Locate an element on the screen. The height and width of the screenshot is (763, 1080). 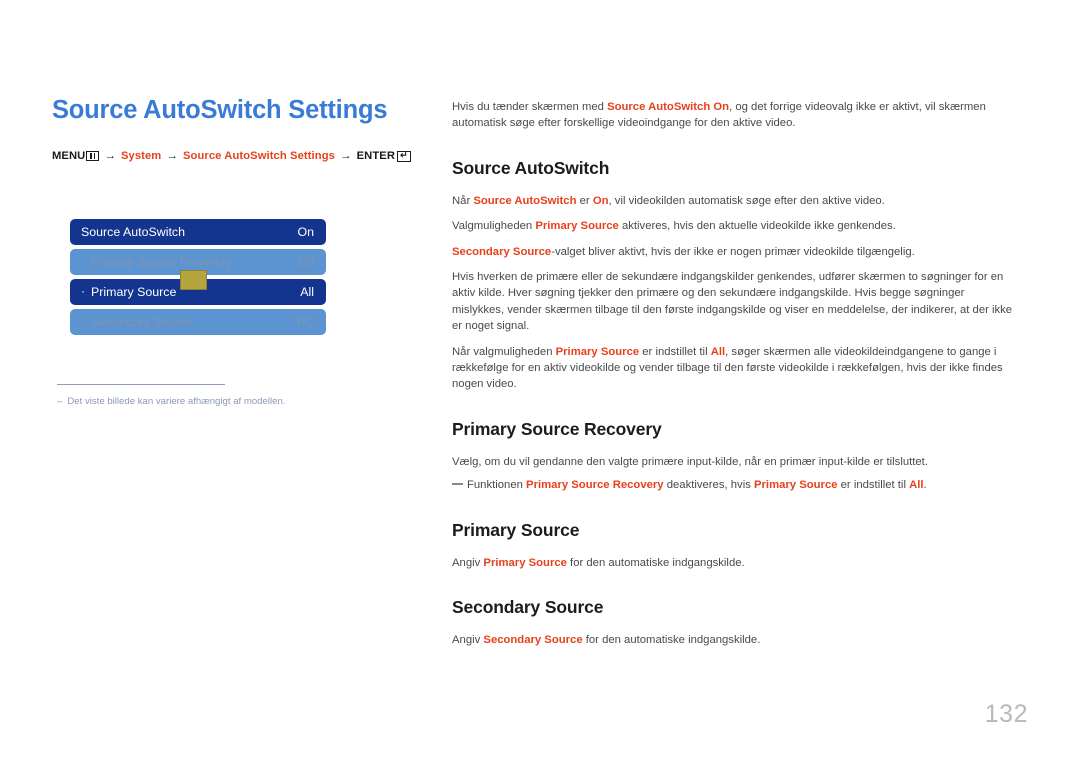
breadcrumb-menu-label: MENU is located at coordinates (69, 156).